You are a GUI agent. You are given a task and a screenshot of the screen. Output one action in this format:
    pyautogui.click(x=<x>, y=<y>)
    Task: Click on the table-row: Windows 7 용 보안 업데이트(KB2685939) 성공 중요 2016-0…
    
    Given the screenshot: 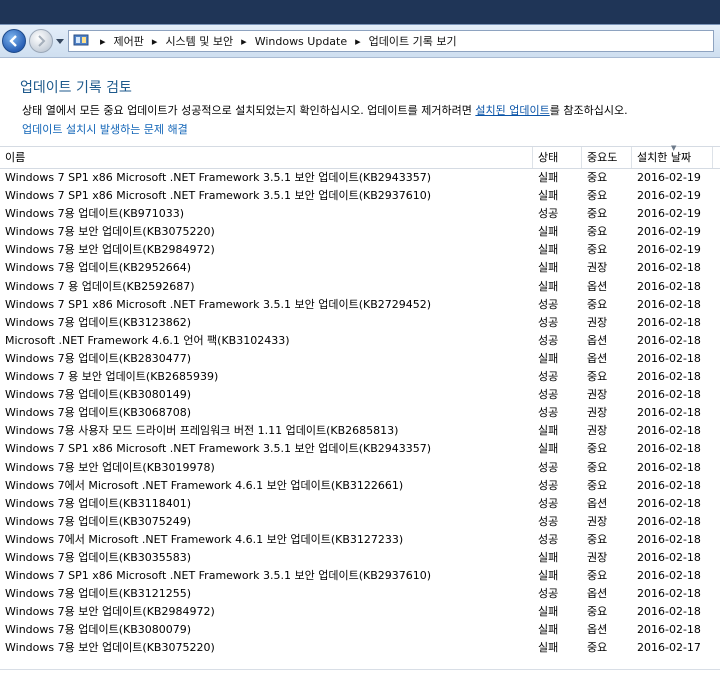 What is the action you would take?
    pyautogui.click(x=360, y=377)
    